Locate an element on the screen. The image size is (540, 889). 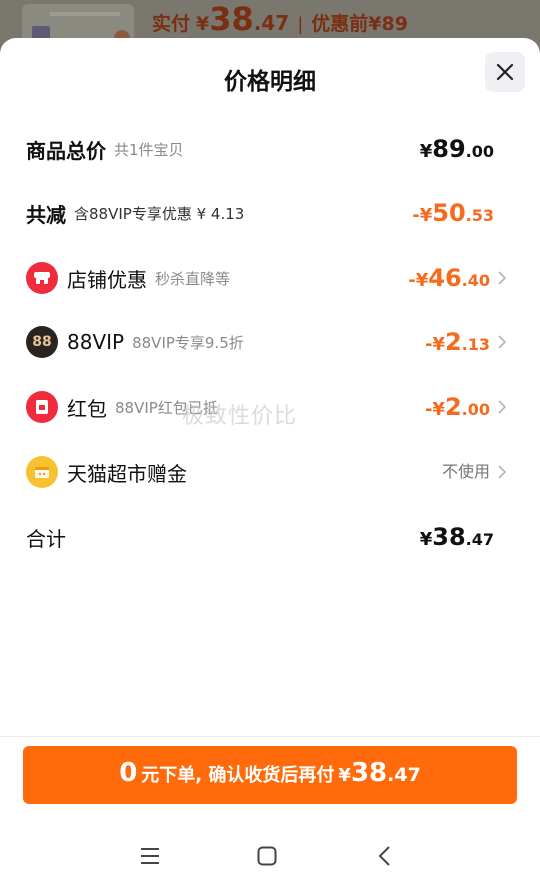
system-nav-bar is located at coordinates (270, 854).